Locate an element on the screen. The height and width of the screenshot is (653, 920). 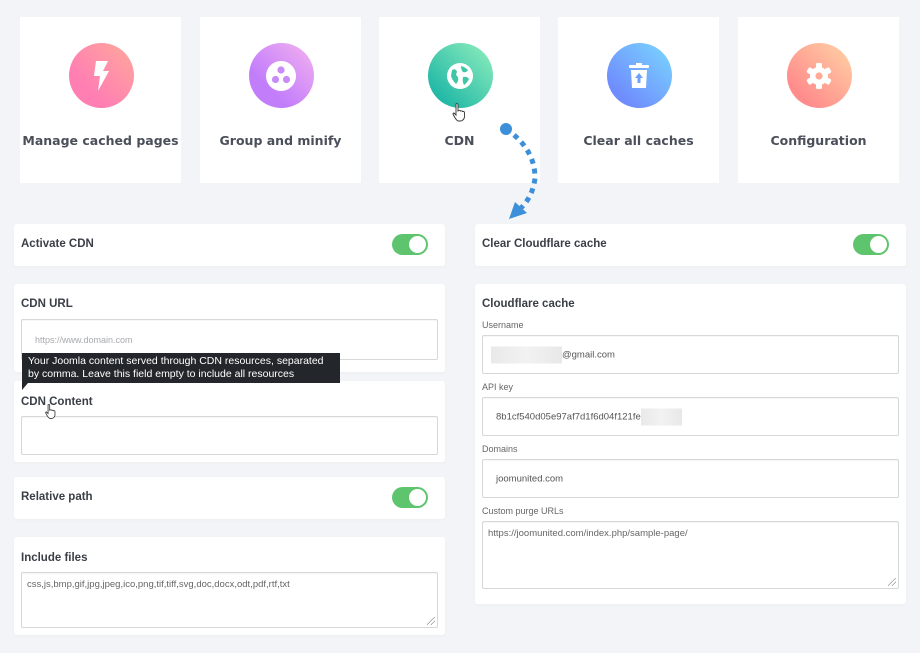
username-label: Username is located at coordinates (503, 325).